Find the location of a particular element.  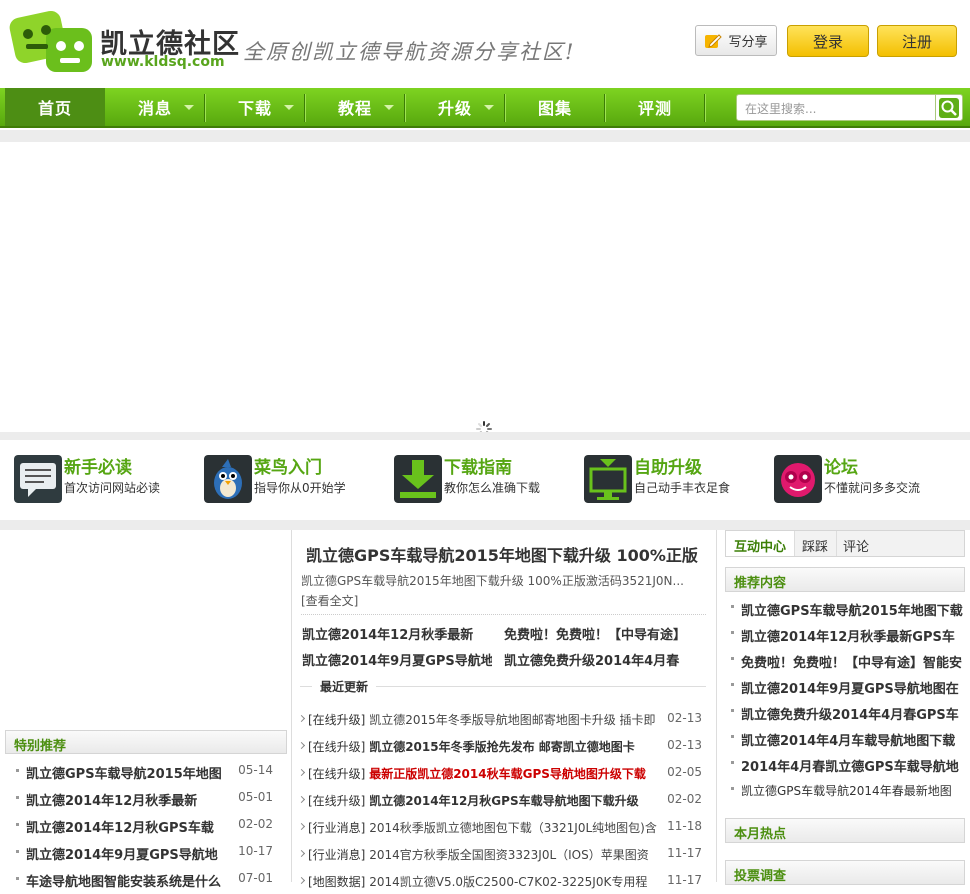

list-item-date: 11-18 is located at coordinates (684, 826).